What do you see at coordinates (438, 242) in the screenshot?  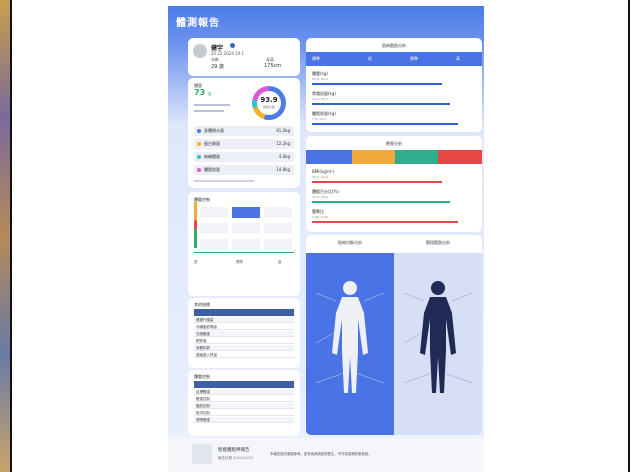 I see `segment-title-right: 節段脂肪分析` at bounding box center [438, 242].